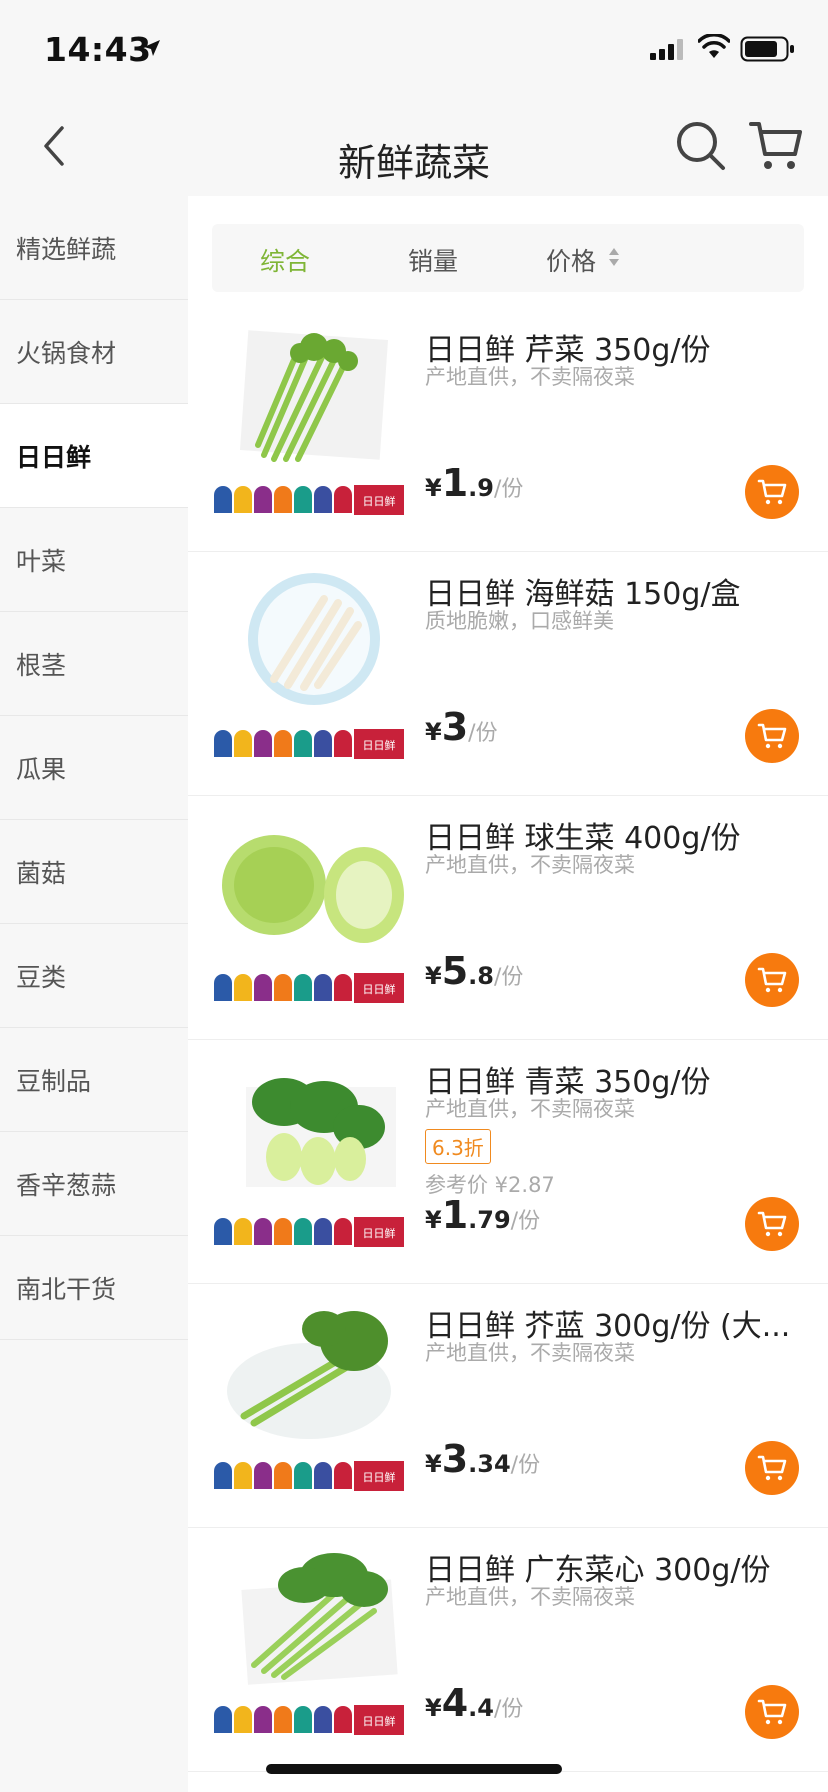  What do you see at coordinates (519, 621) in the screenshot?
I see `product-desc: 质地脆嫩，口感鲜美` at bounding box center [519, 621].